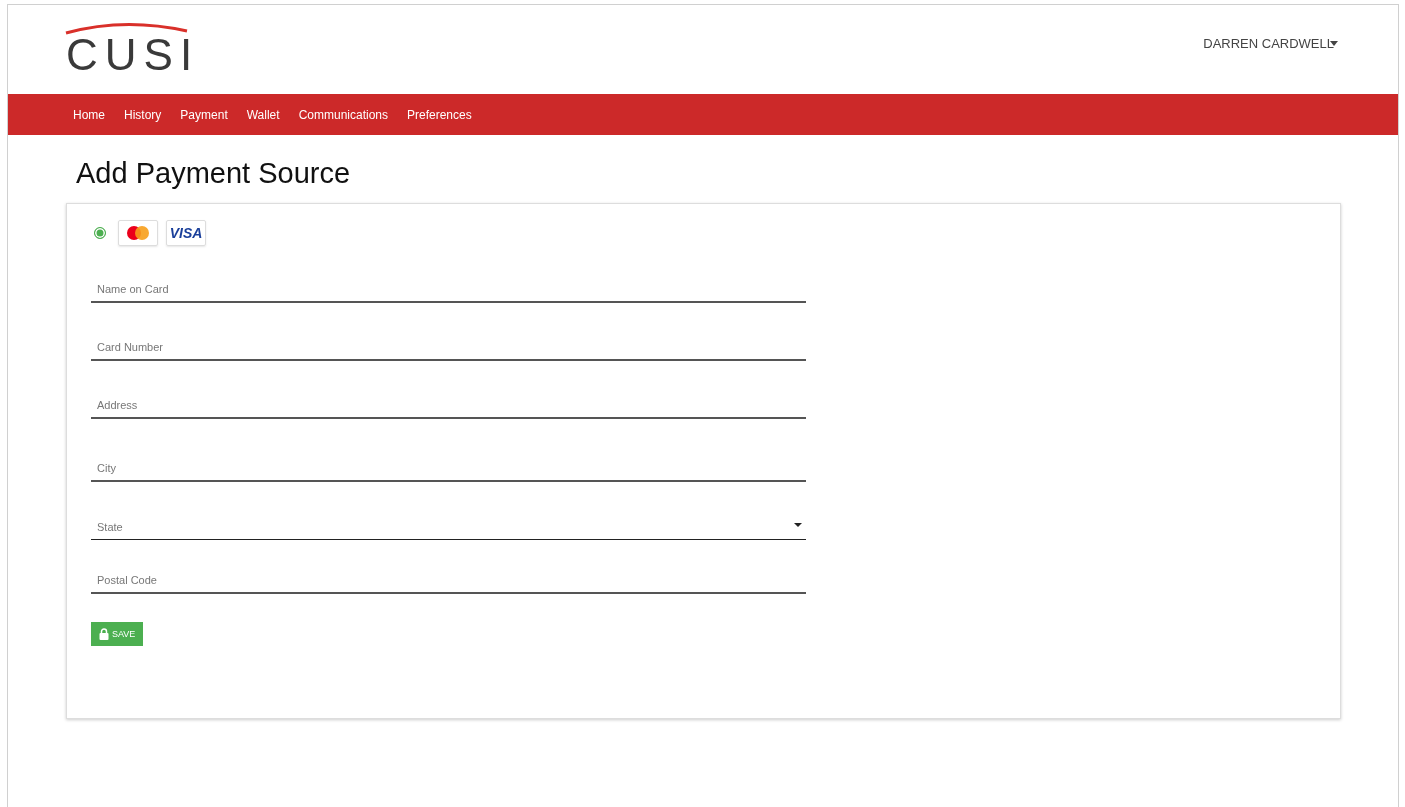  I want to click on nav-link: Communications, so click(343, 114).